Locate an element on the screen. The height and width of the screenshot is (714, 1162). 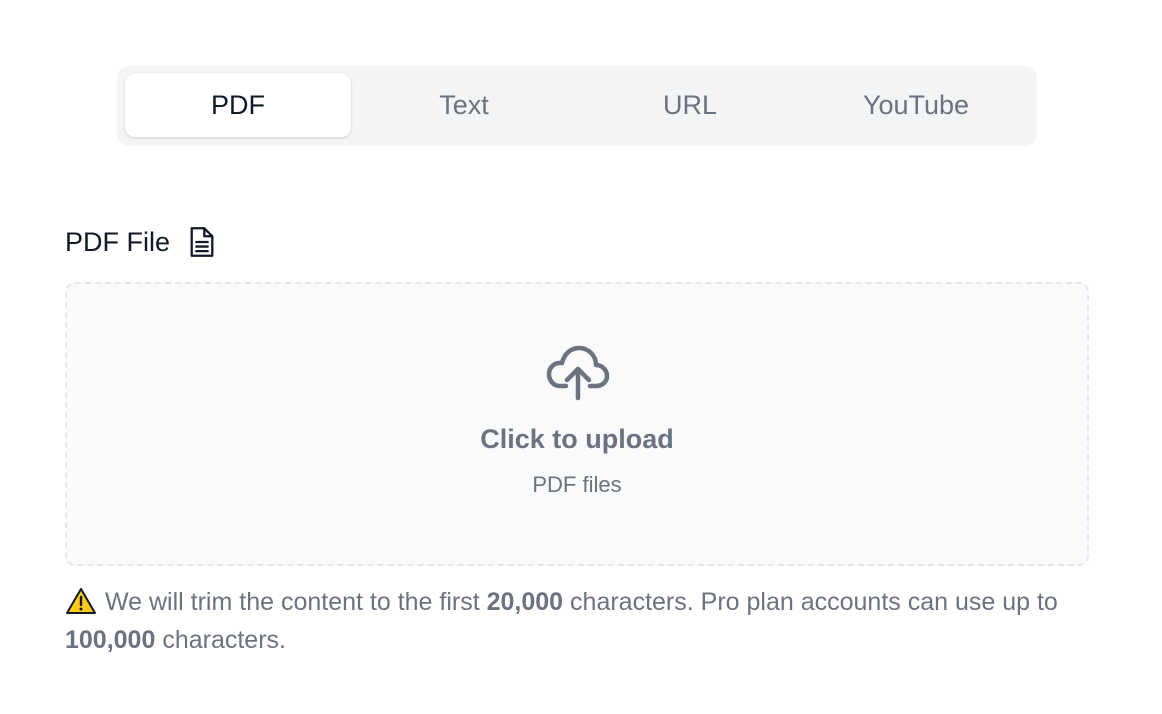
pdf-file-label-row: PDF File is located at coordinates (140, 242).